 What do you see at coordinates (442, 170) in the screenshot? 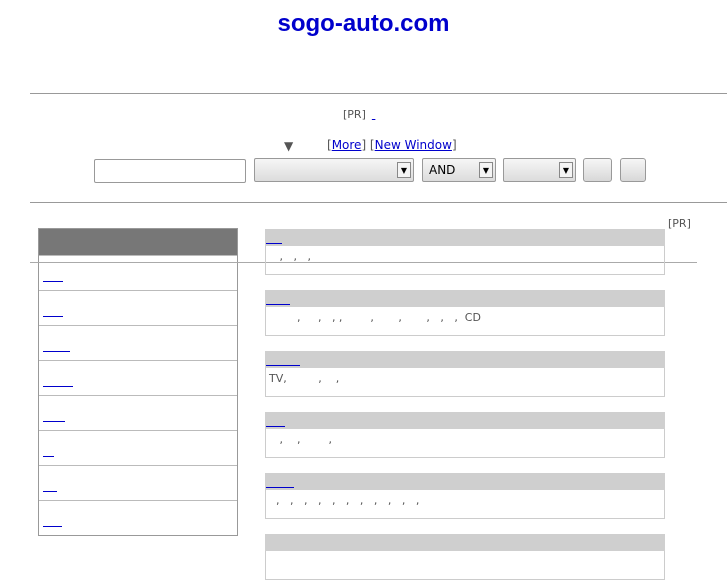
I see `operator-select-value: AND` at bounding box center [442, 170].